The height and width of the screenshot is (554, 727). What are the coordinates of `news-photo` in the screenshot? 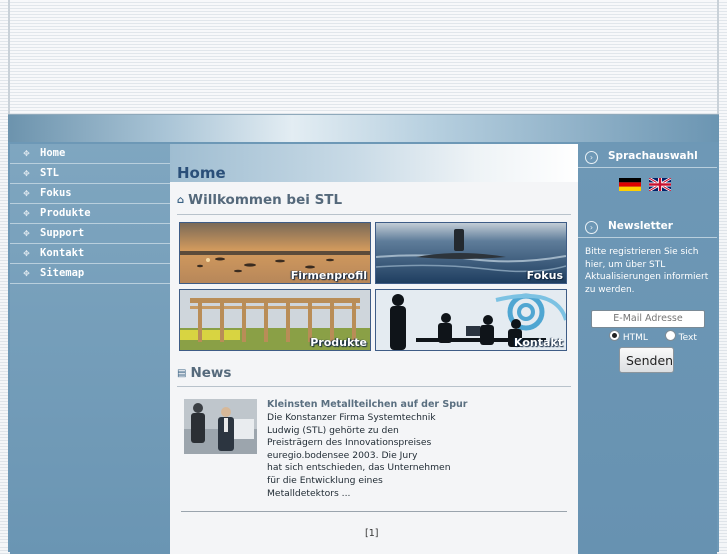 It's located at (220, 426).